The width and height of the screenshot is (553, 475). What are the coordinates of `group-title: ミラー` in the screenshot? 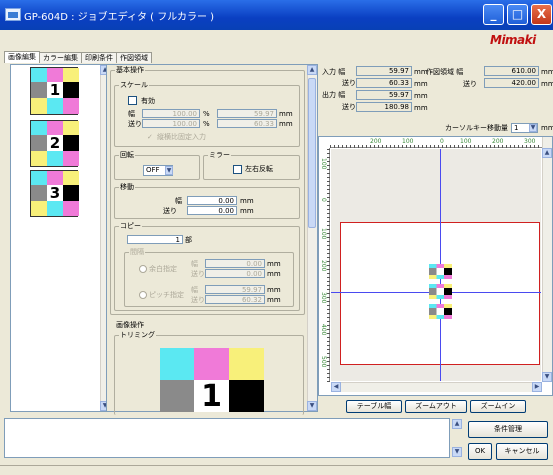 It's located at (219, 155).